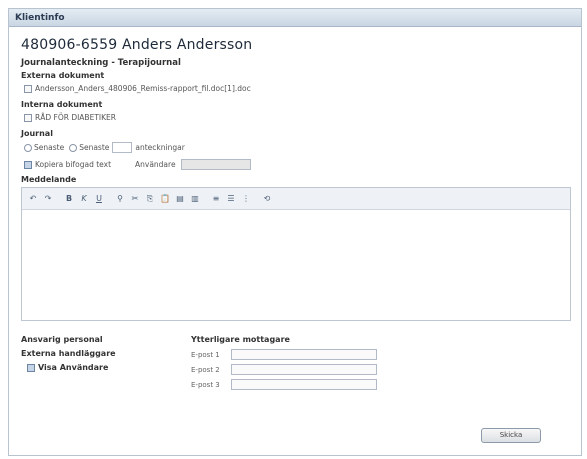 This screenshot has height=459, width=587. I want to click on journal-options: Senaste Senaste anteckningar, so click(296, 147).